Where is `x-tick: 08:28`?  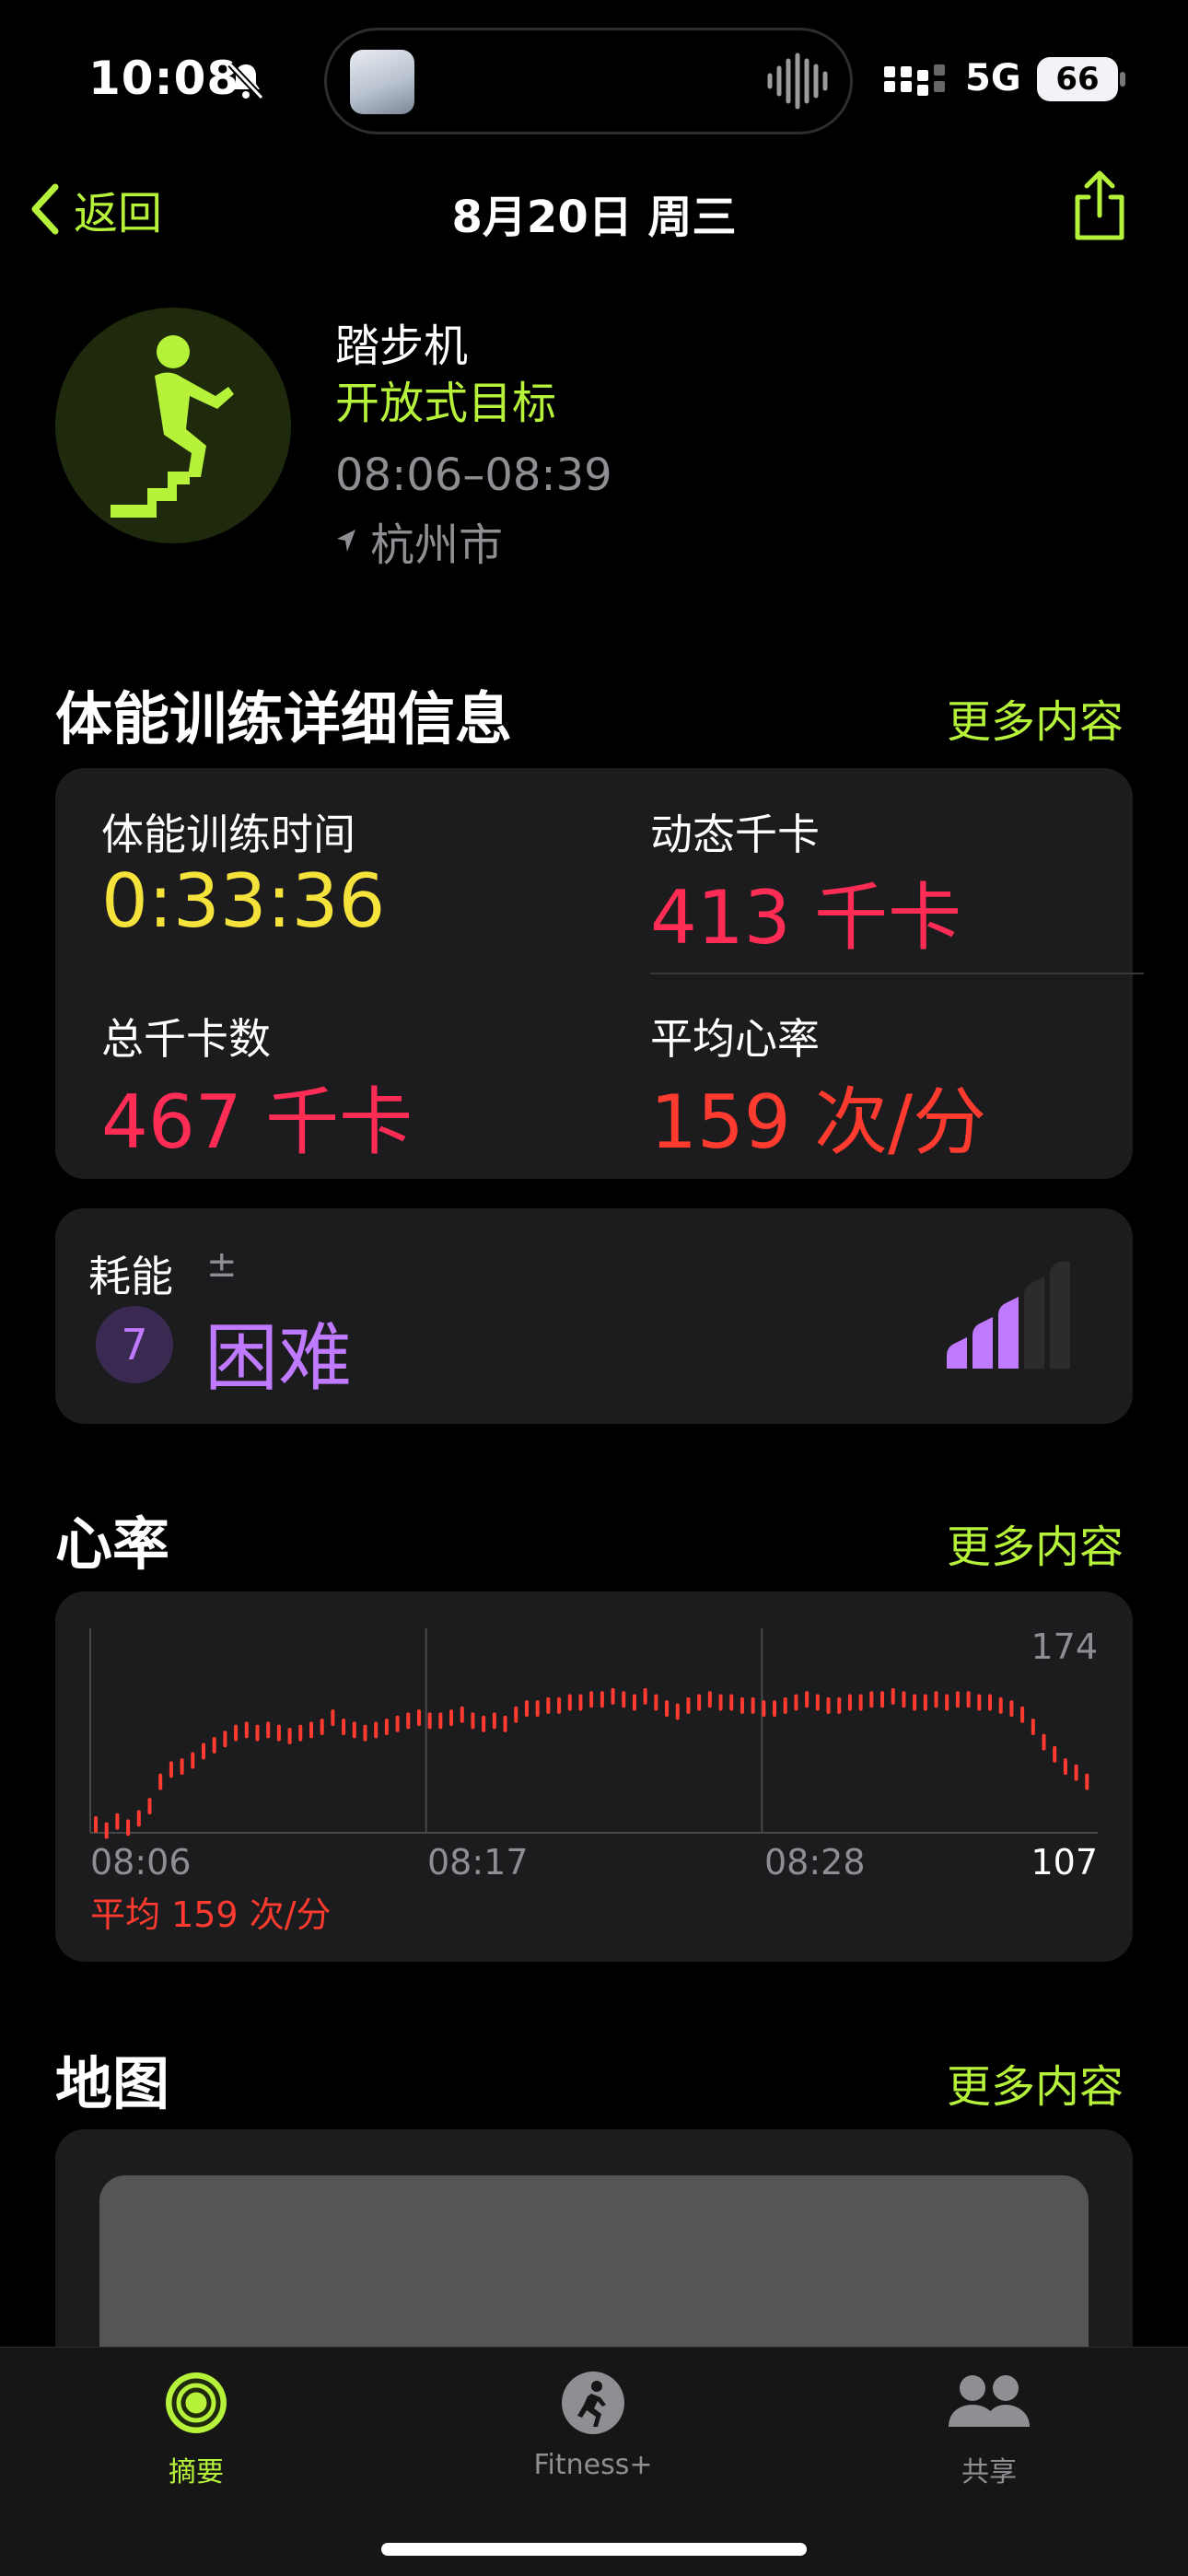 x-tick: 08:28 is located at coordinates (815, 1862).